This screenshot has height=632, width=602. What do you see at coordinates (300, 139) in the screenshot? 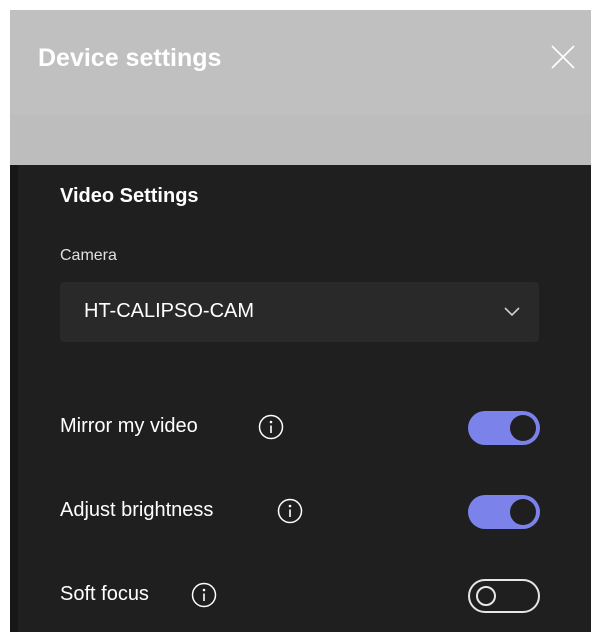
I see `header-band` at bounding box center [300, 139].